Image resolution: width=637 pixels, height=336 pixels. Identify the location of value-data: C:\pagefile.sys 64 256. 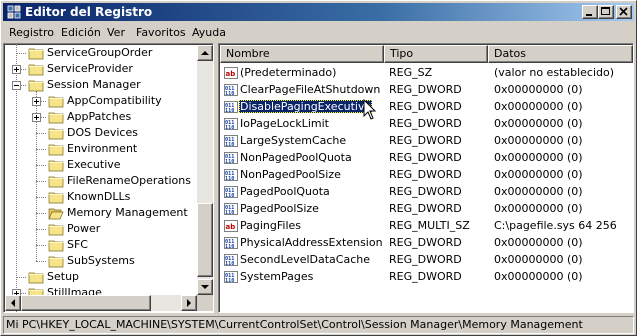
(555, 225).